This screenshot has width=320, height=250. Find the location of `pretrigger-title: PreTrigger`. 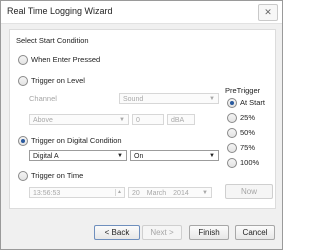

pretrigger-title: PreTrigger is located at coordinates (243, 90).